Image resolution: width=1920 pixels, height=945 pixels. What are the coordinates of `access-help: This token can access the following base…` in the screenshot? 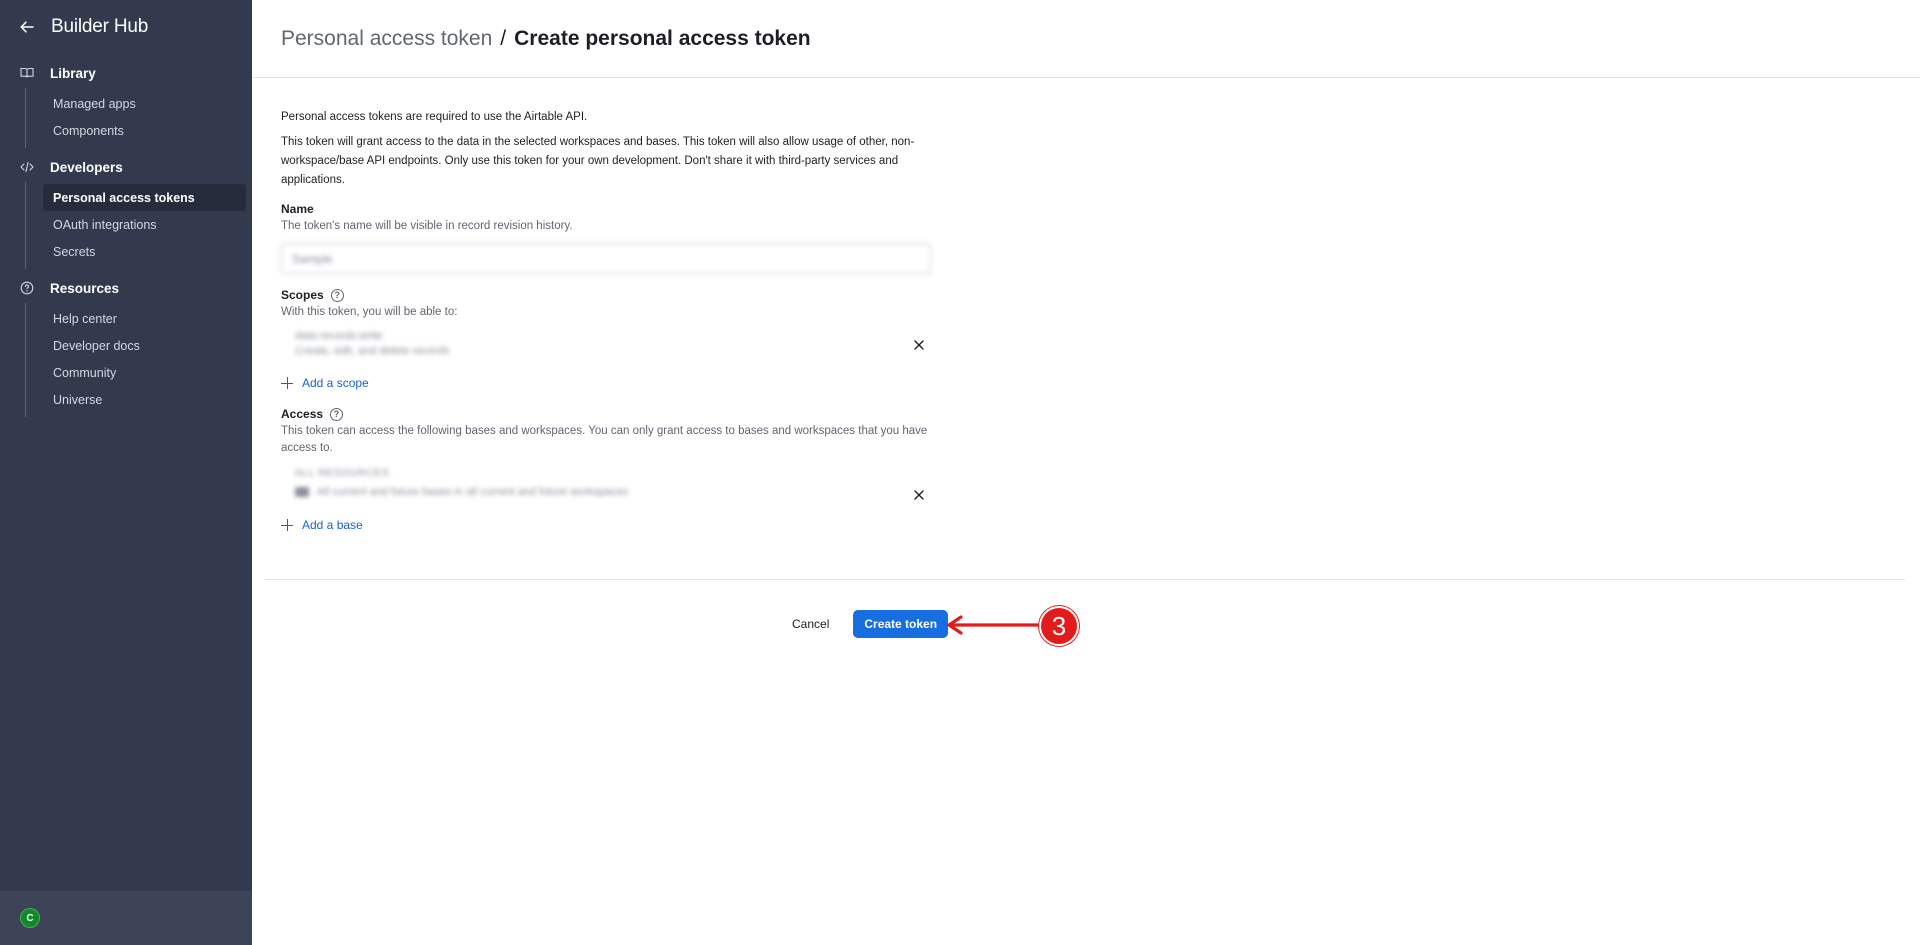 It's located at (604, 439).